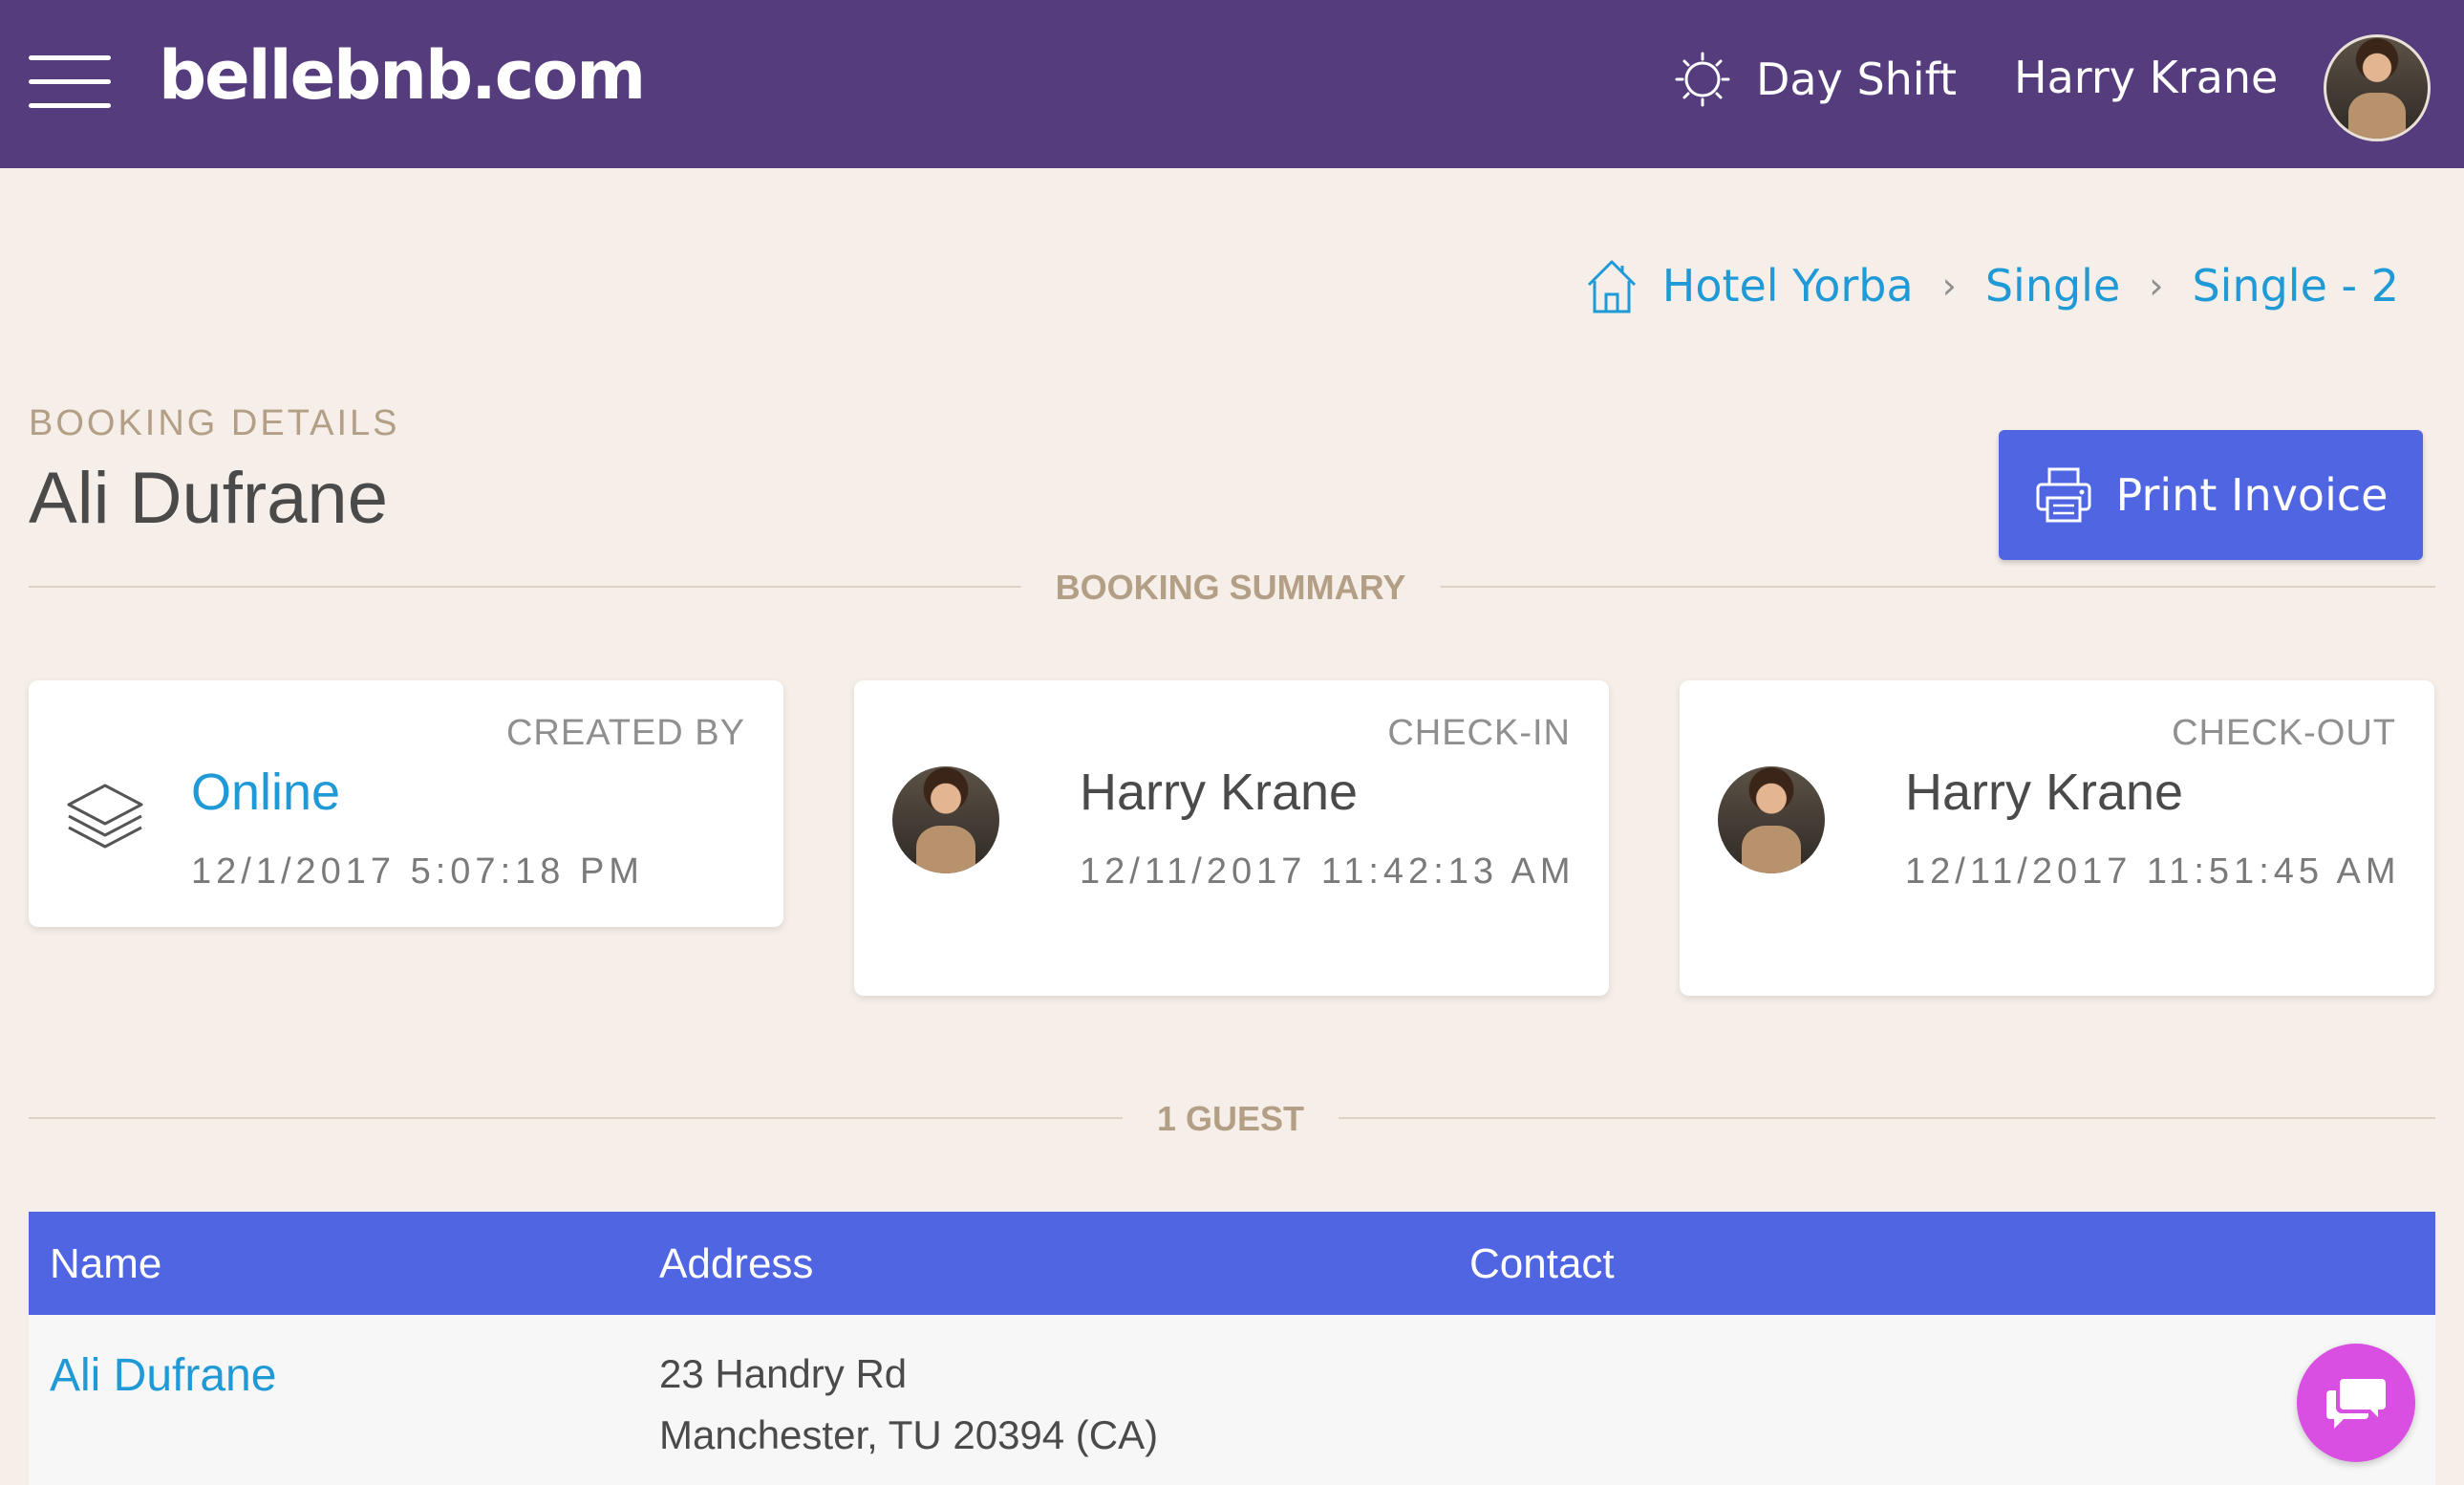 The image size is (2464, 1485). I want to click on app-logo: bellebnb.com, so click(402, 76).